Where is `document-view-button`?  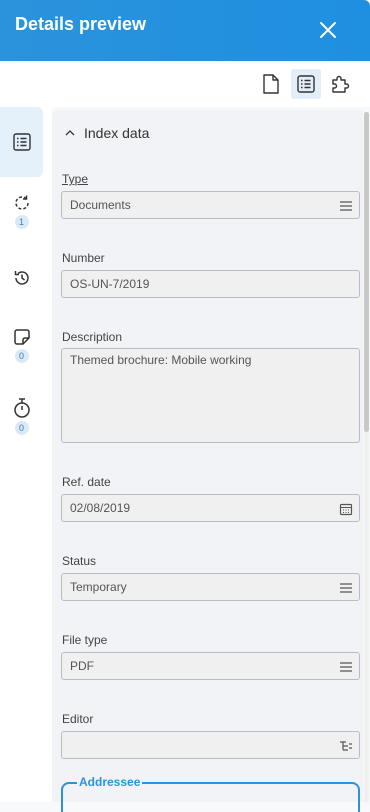
document-view-button is located at coordinates (271, 84).